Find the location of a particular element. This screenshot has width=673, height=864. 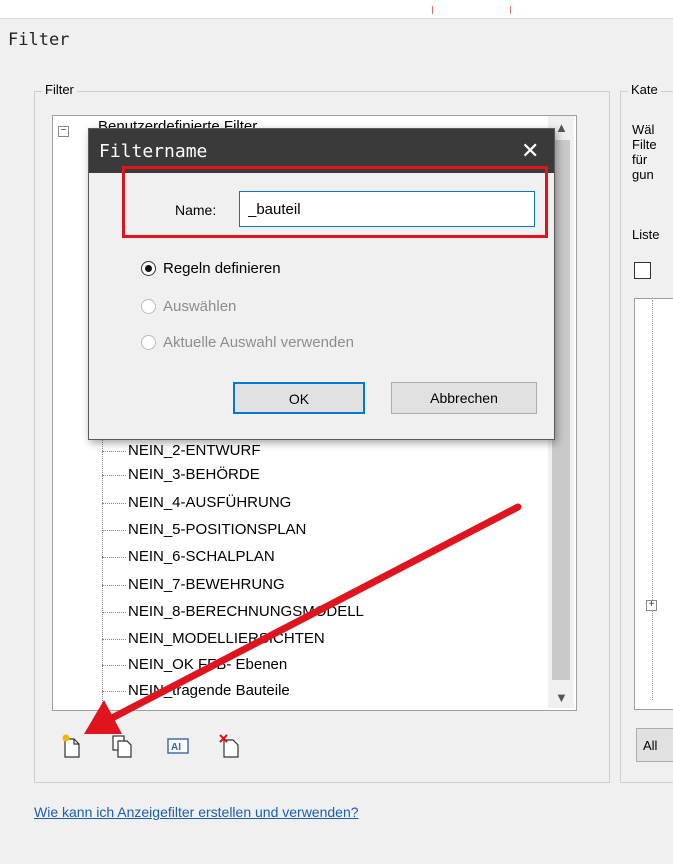

scroll-up-icon: ▲ is located at coordinates (561, 127).